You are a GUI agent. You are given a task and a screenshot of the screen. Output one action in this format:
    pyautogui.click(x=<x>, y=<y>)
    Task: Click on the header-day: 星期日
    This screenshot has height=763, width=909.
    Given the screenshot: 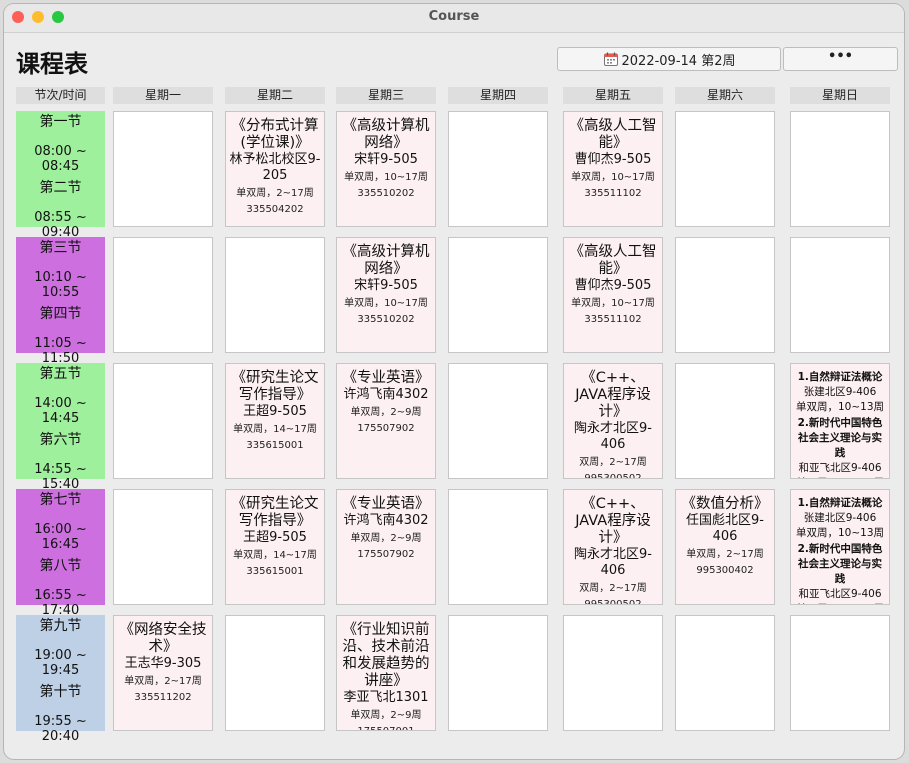 What is the action you would take?
    pyautogui.click(x=840, y=95)
    